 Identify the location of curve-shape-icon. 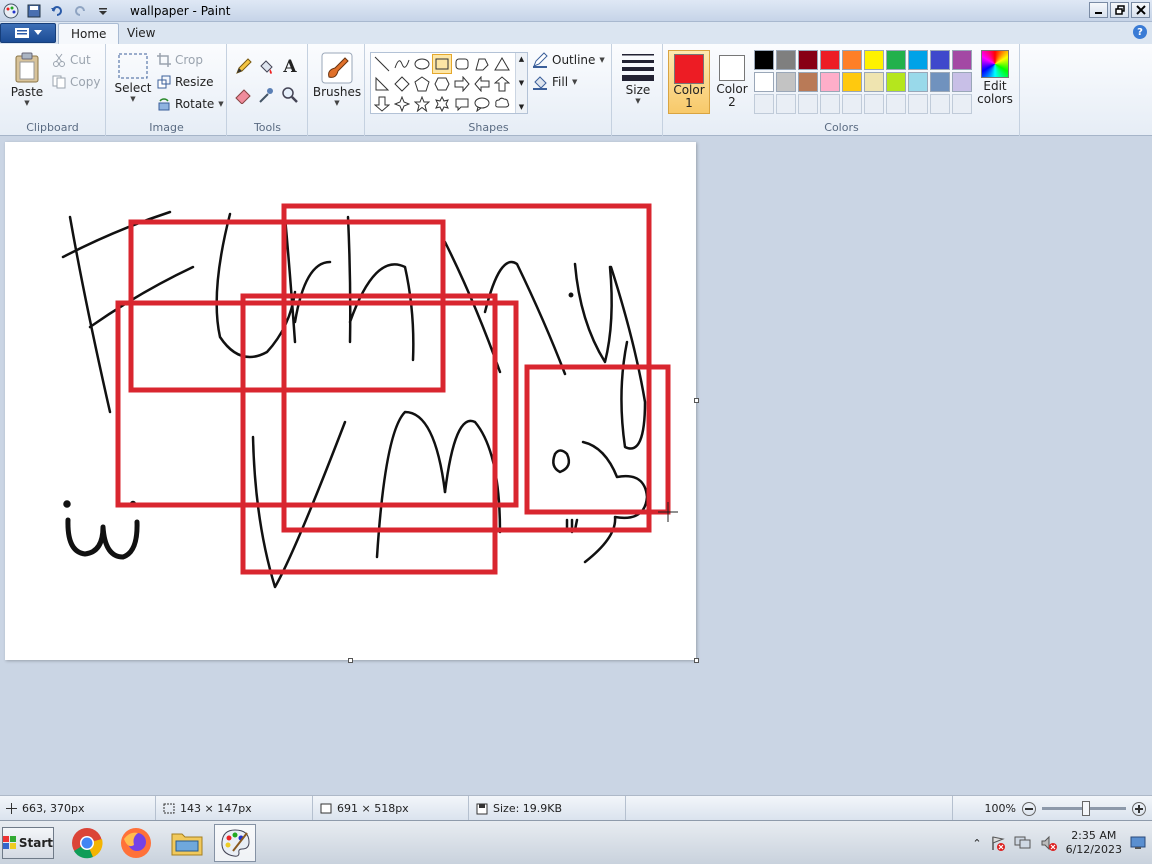
(402, 64).